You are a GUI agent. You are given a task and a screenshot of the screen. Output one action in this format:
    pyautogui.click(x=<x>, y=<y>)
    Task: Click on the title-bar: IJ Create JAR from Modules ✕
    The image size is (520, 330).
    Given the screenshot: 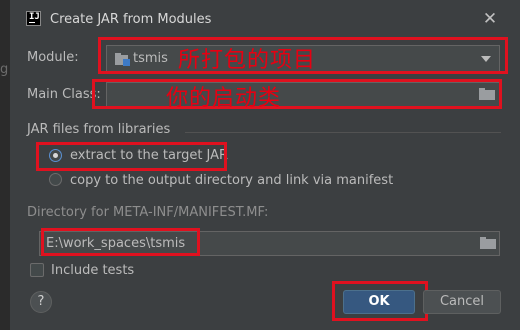 What is the action you would take?
    pyautogui.click(x=265, y=20)
    